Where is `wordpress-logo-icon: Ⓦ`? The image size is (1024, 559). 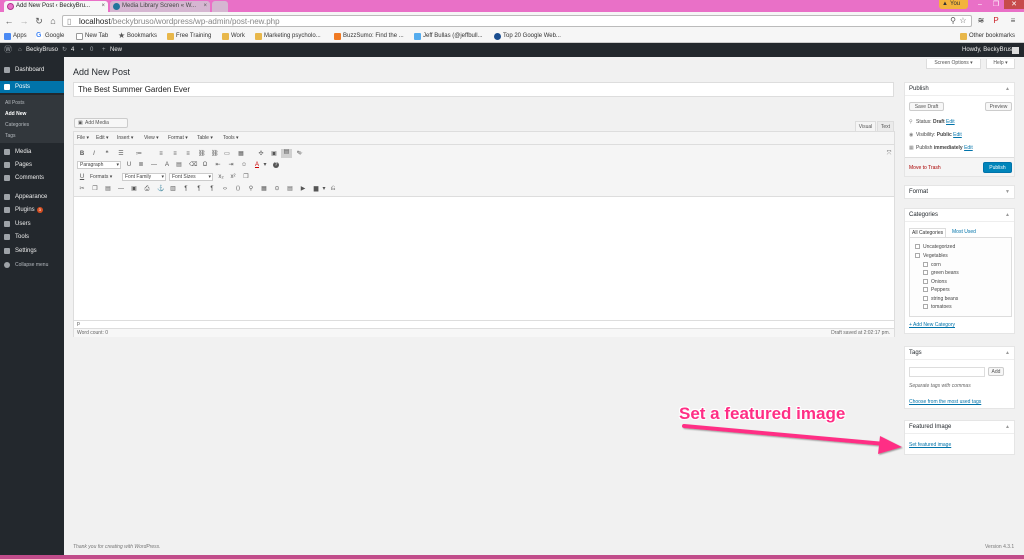
wordpress-logo-icon: Ⓦ is located at coordinates (8, 50).